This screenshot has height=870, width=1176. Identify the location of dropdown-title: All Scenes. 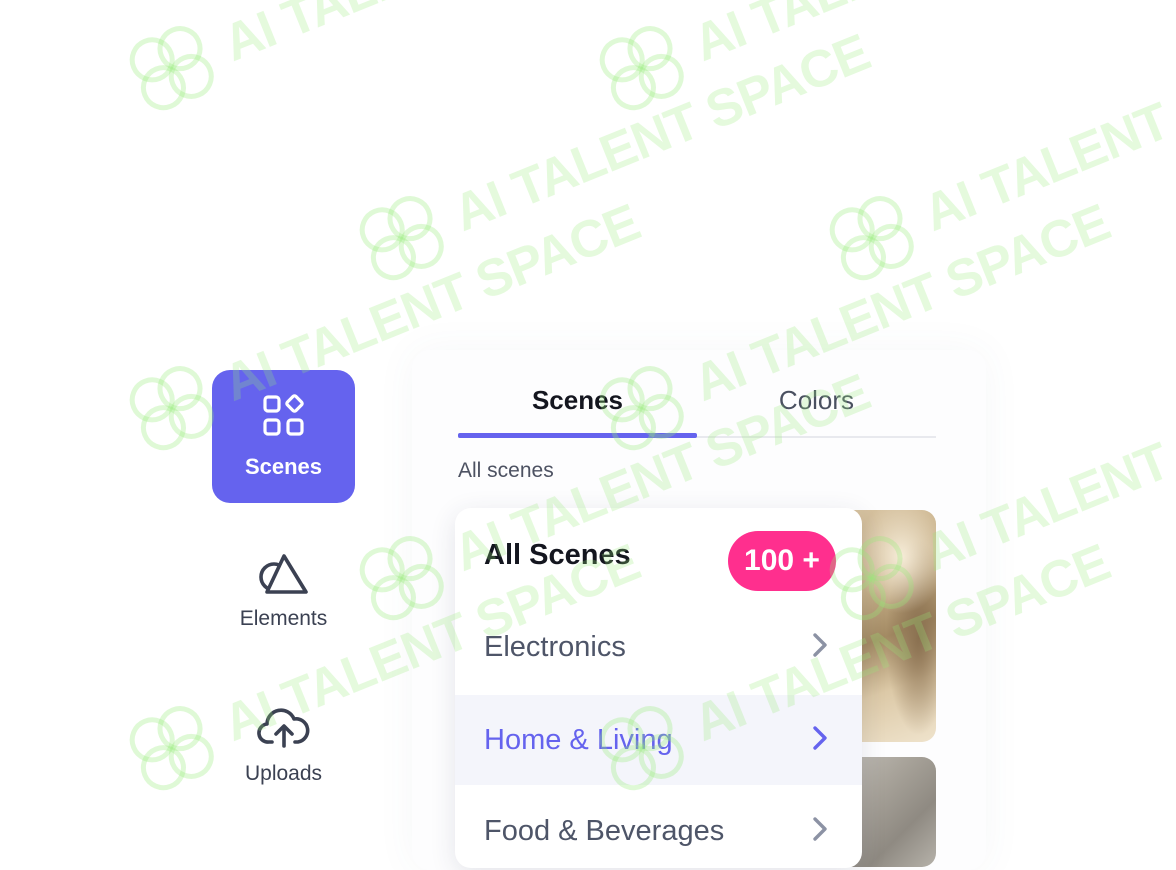
(557, 554).